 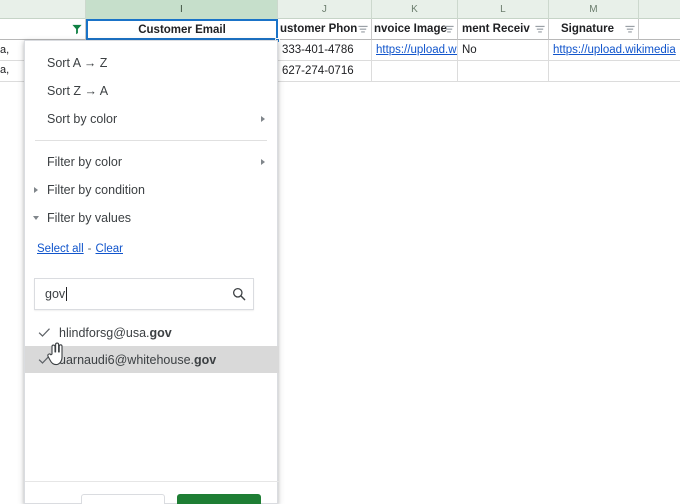 I want to click on filter-search-field: gov, so click(x=144, y=294).